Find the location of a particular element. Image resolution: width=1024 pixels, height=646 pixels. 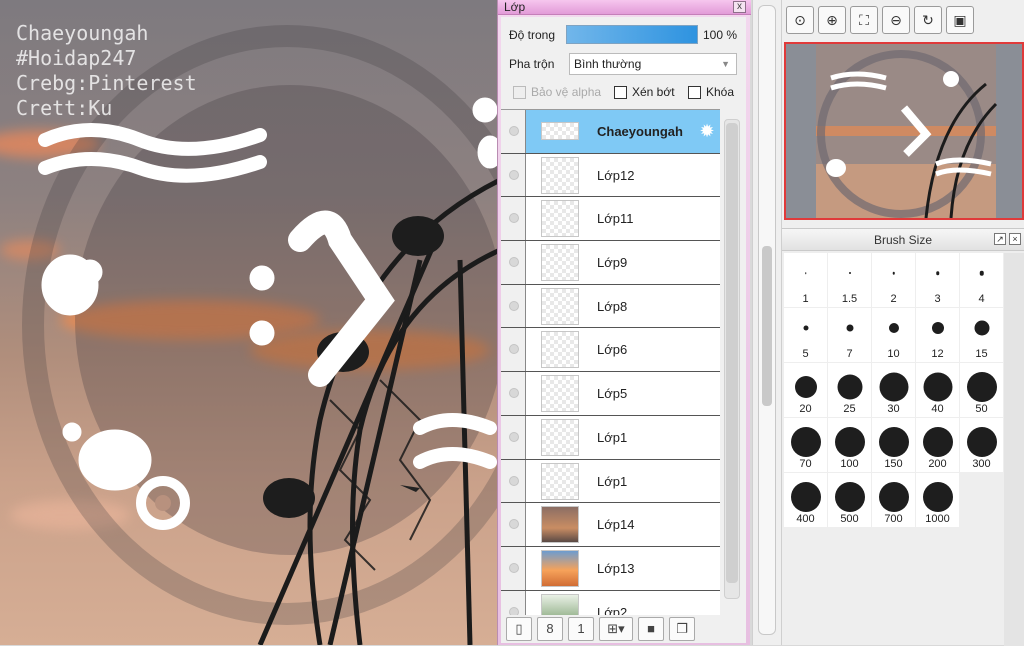

new-layer-icon: ▯ is located at coordinates (519, 629).